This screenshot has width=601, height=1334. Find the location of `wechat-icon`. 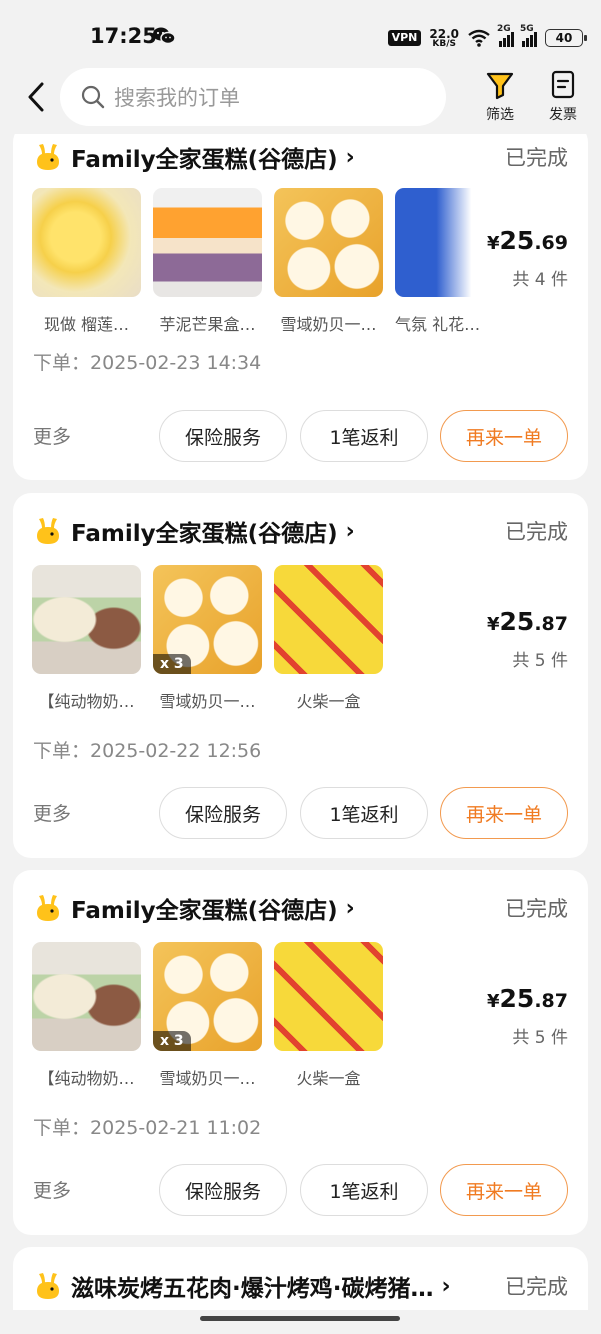

wechat-icon is located at coordinates (164, 36).